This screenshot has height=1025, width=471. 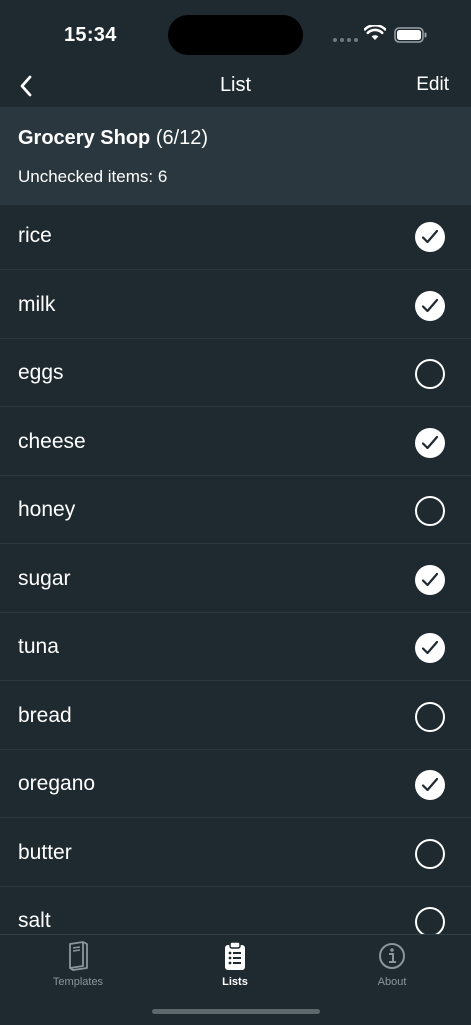 I want to click on list-item-label: milk, so click(x=37, y=304).